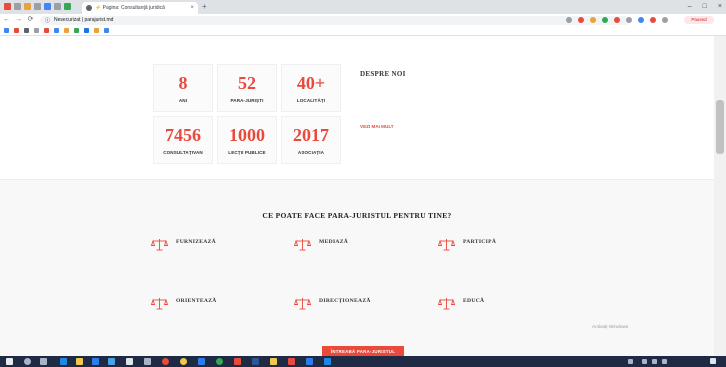 The width and height of the screenshot is (726, 367). What do you see at coordinates (247, 140) in the screenshot?
I see `stat-card: 1000 LECȚII PUBLICE` at bounding box center [247, 140].